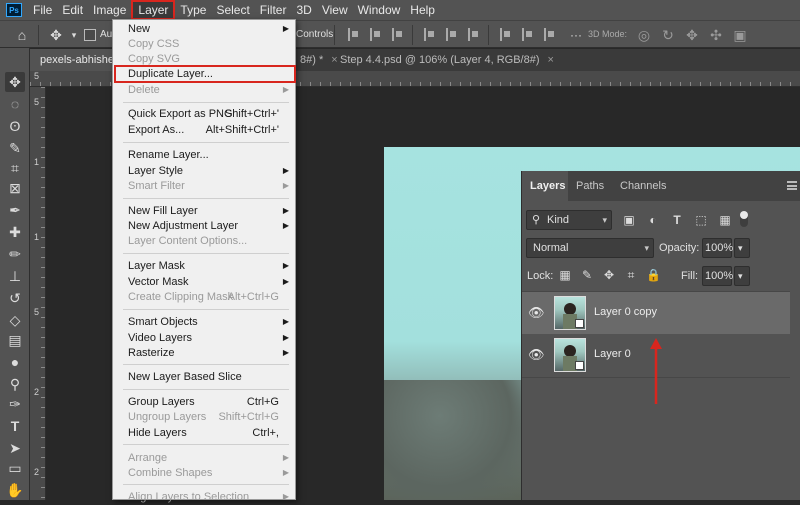 This screenshot has height=505, width=800. What do you see at coordinates (56, 35) in the screenshot?
I see `move-tool-options-icon: ✥` at bounding box center [56, 35].